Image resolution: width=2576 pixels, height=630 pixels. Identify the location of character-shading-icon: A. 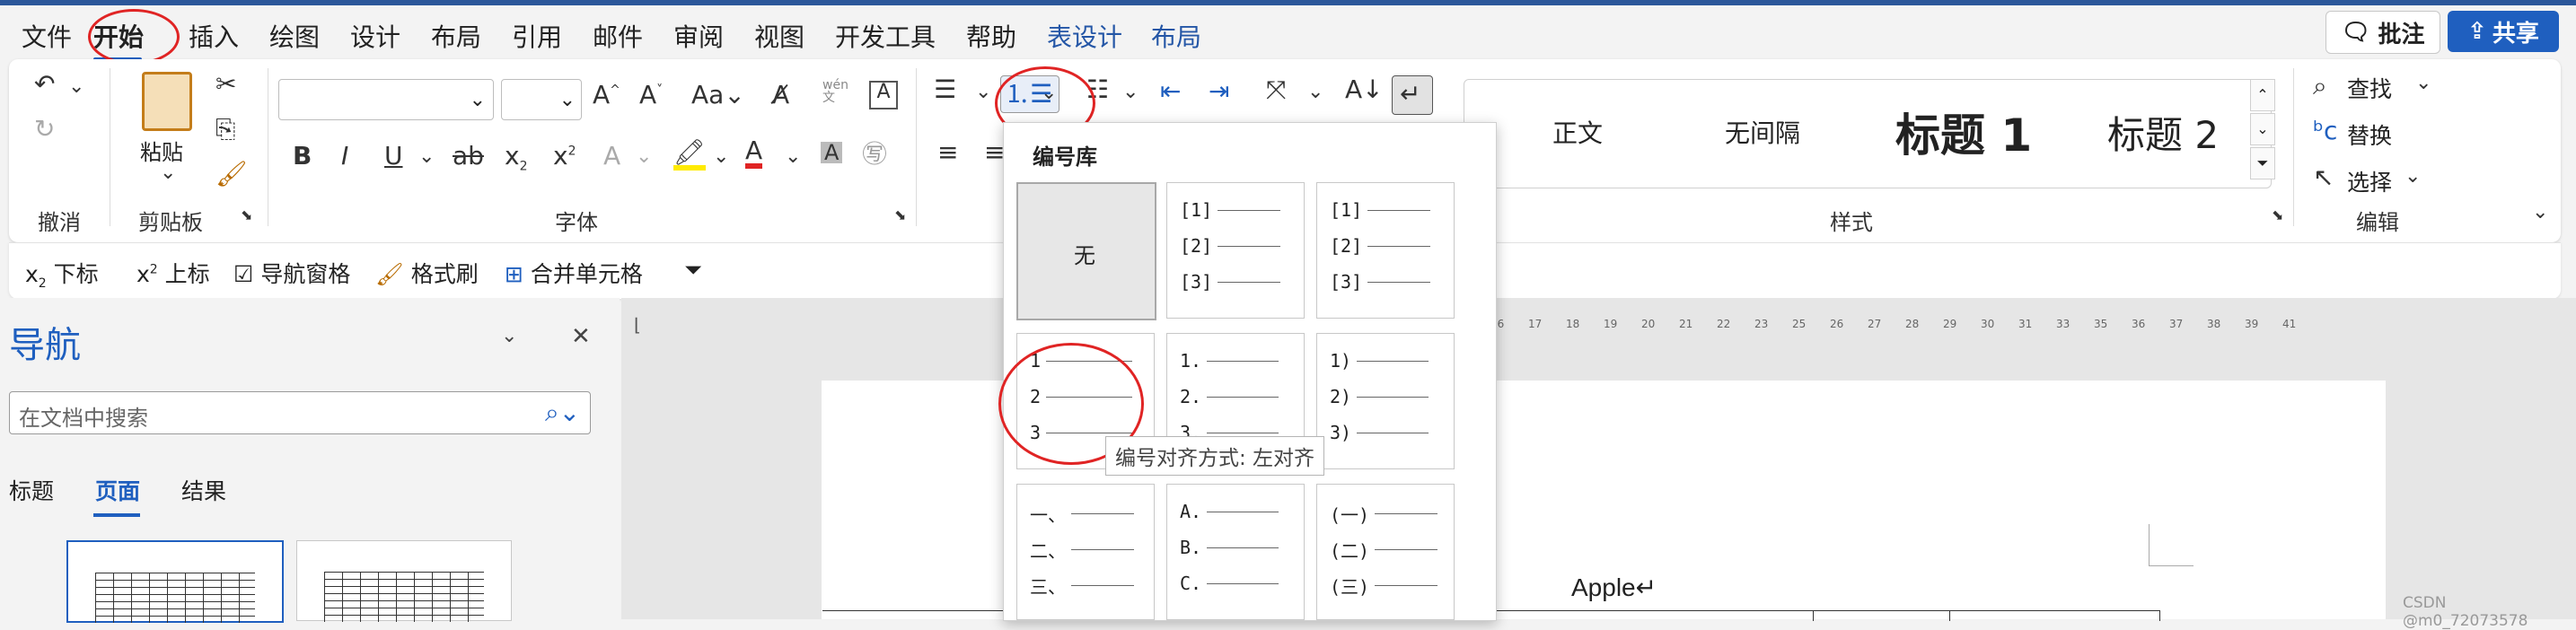
(832, 153).